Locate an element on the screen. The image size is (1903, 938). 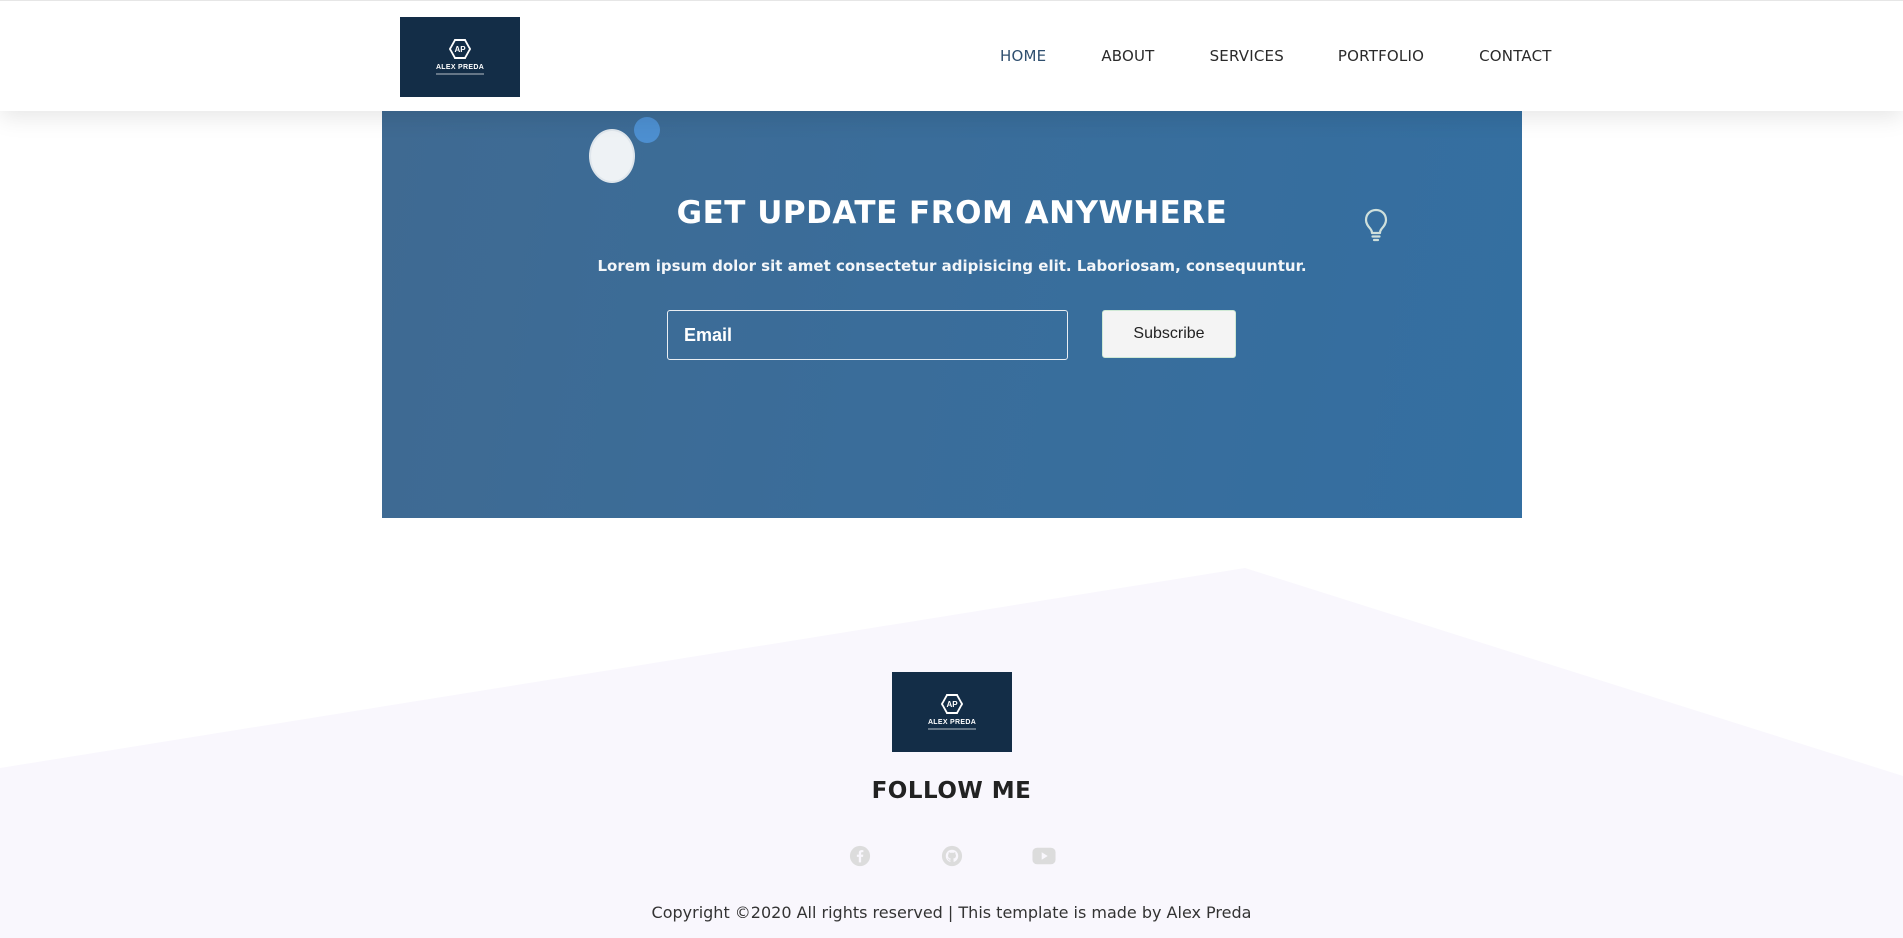
footer-logo: AP ALEX PREDA is located at coordinates (952, 712).